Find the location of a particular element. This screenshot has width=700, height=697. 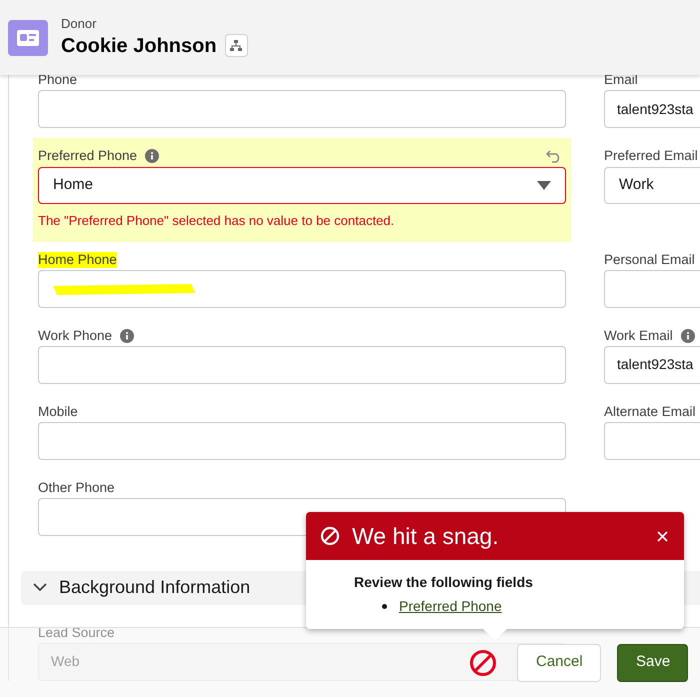

undo-icon is located at coordinates (554, 156).